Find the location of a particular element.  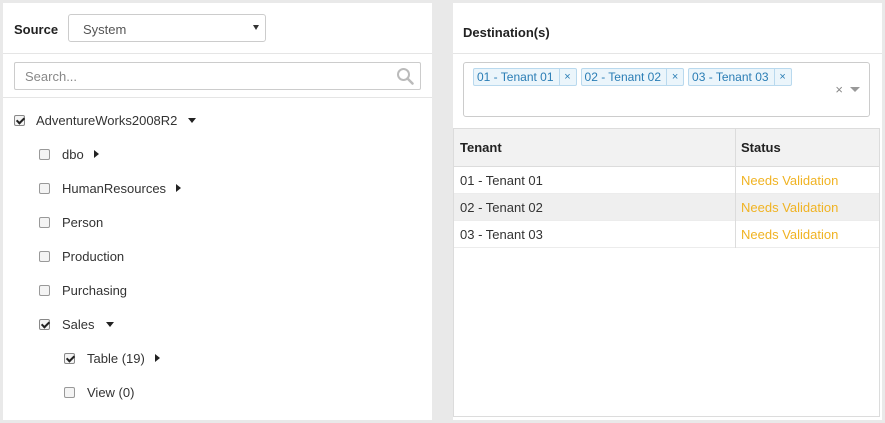

tree-checkbox-purchasing is located at coordinates (44, 290).